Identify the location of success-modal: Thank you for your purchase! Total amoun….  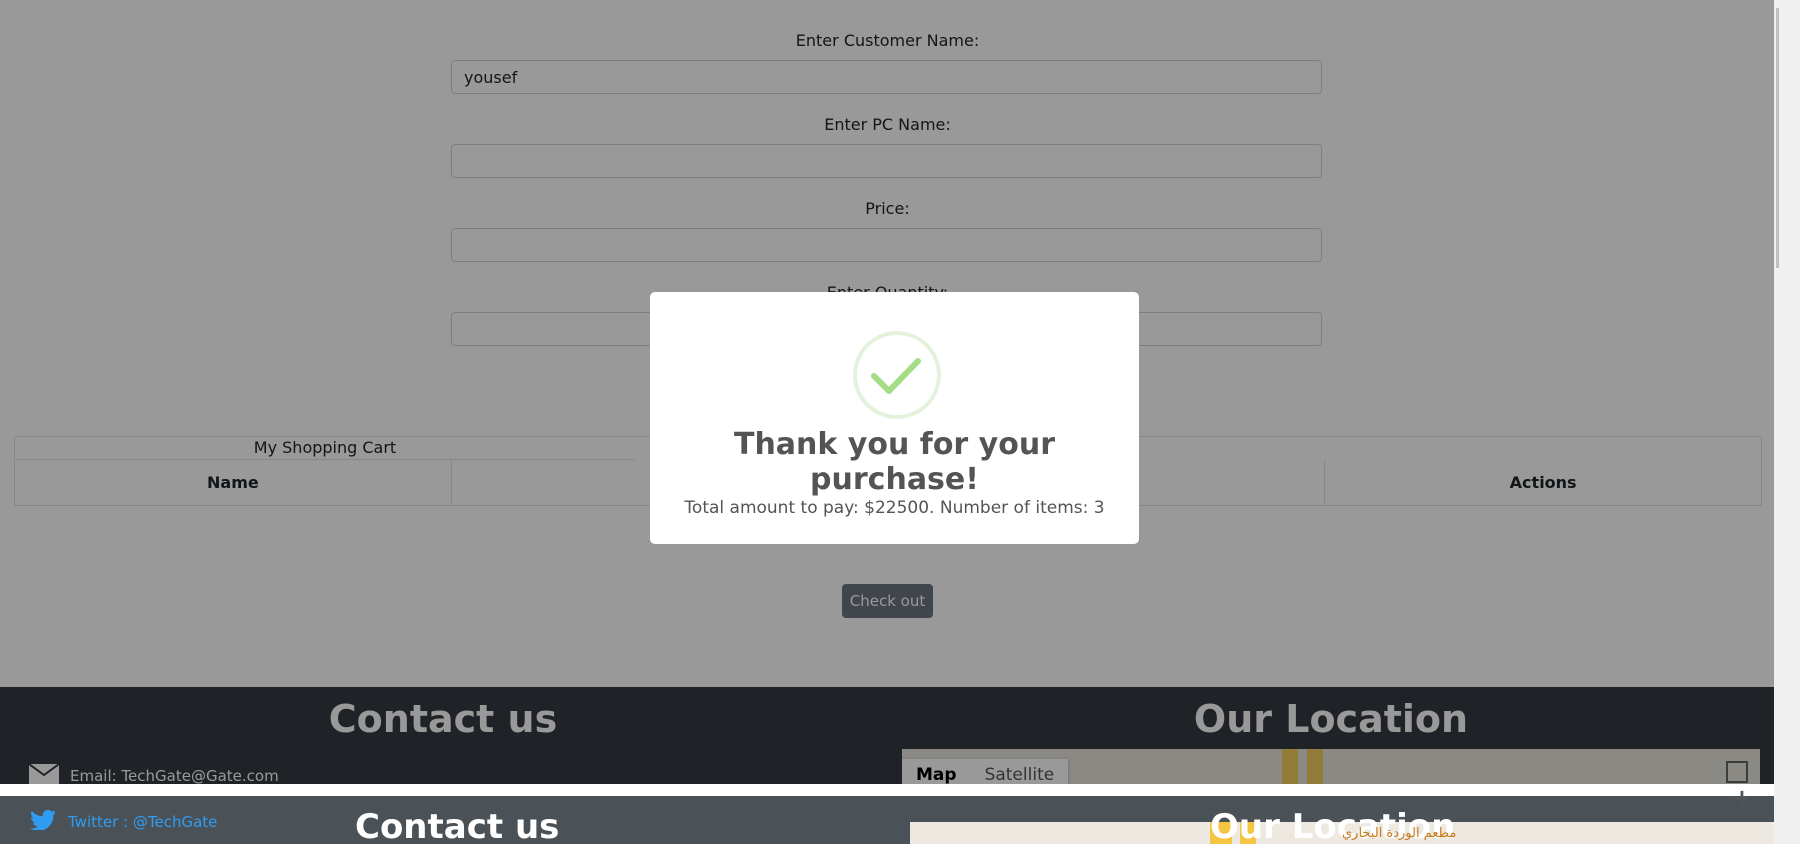
(894, 418).